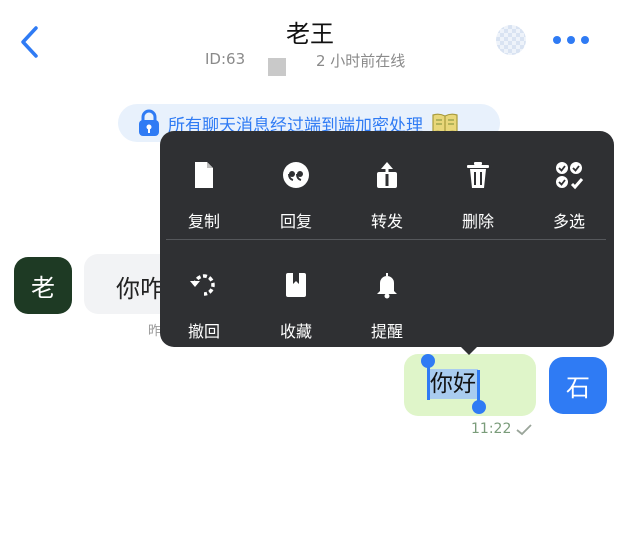 This screenshot has width=620, height=534. I want to click on selected-message-text: 你好, so click(453, 384).